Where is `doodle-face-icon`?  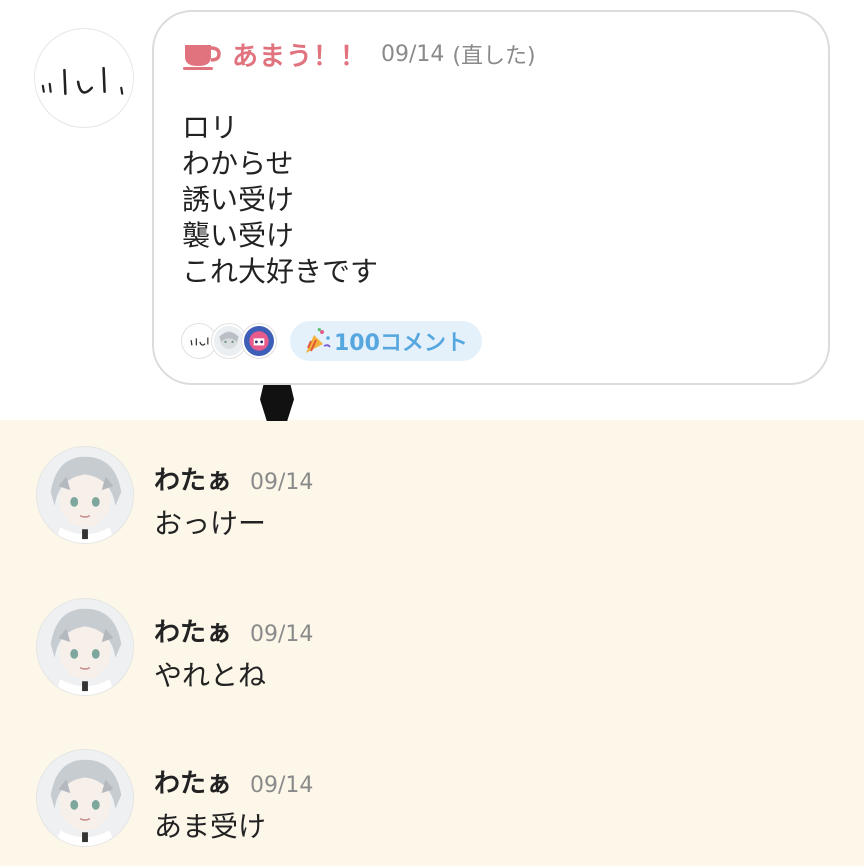
doodle-face-icon is located at coordinates (82, 80).